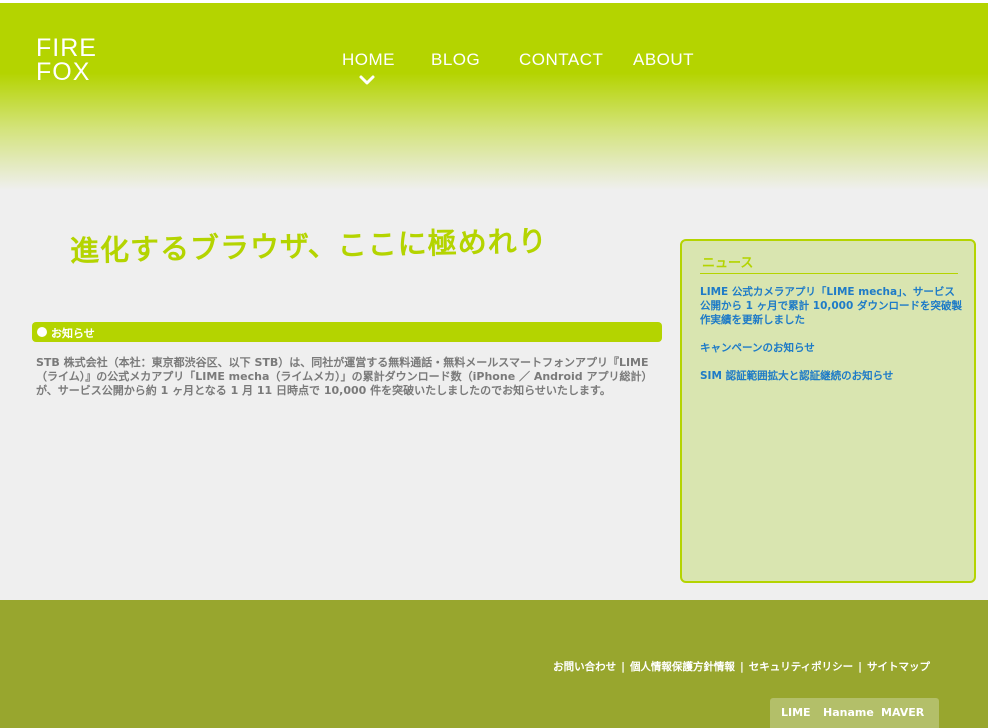  What do you see at coordinates (368, 60) in the screenshot?
I see `nav-item-home: HOME` at bounding box center [368, 60].